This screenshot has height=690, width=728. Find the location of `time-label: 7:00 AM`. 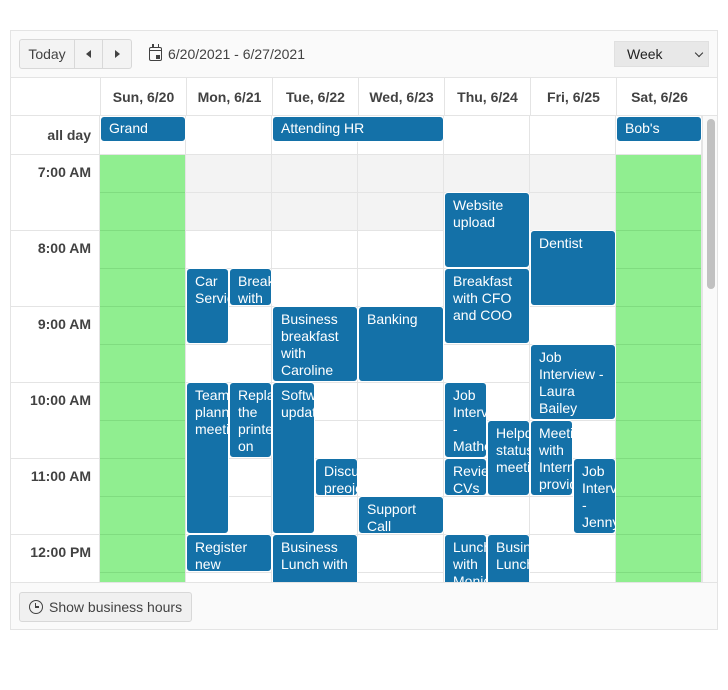

time-label: 7:00 AM is located at coordinates (64, 172).